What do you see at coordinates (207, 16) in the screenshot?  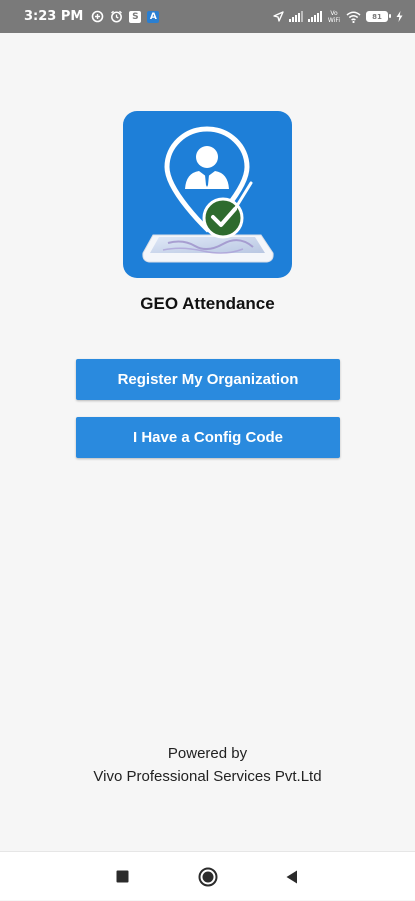 I see `status-bar: 3:23 PM S A Vo WiFi 81` at bounding box center [207, 16].